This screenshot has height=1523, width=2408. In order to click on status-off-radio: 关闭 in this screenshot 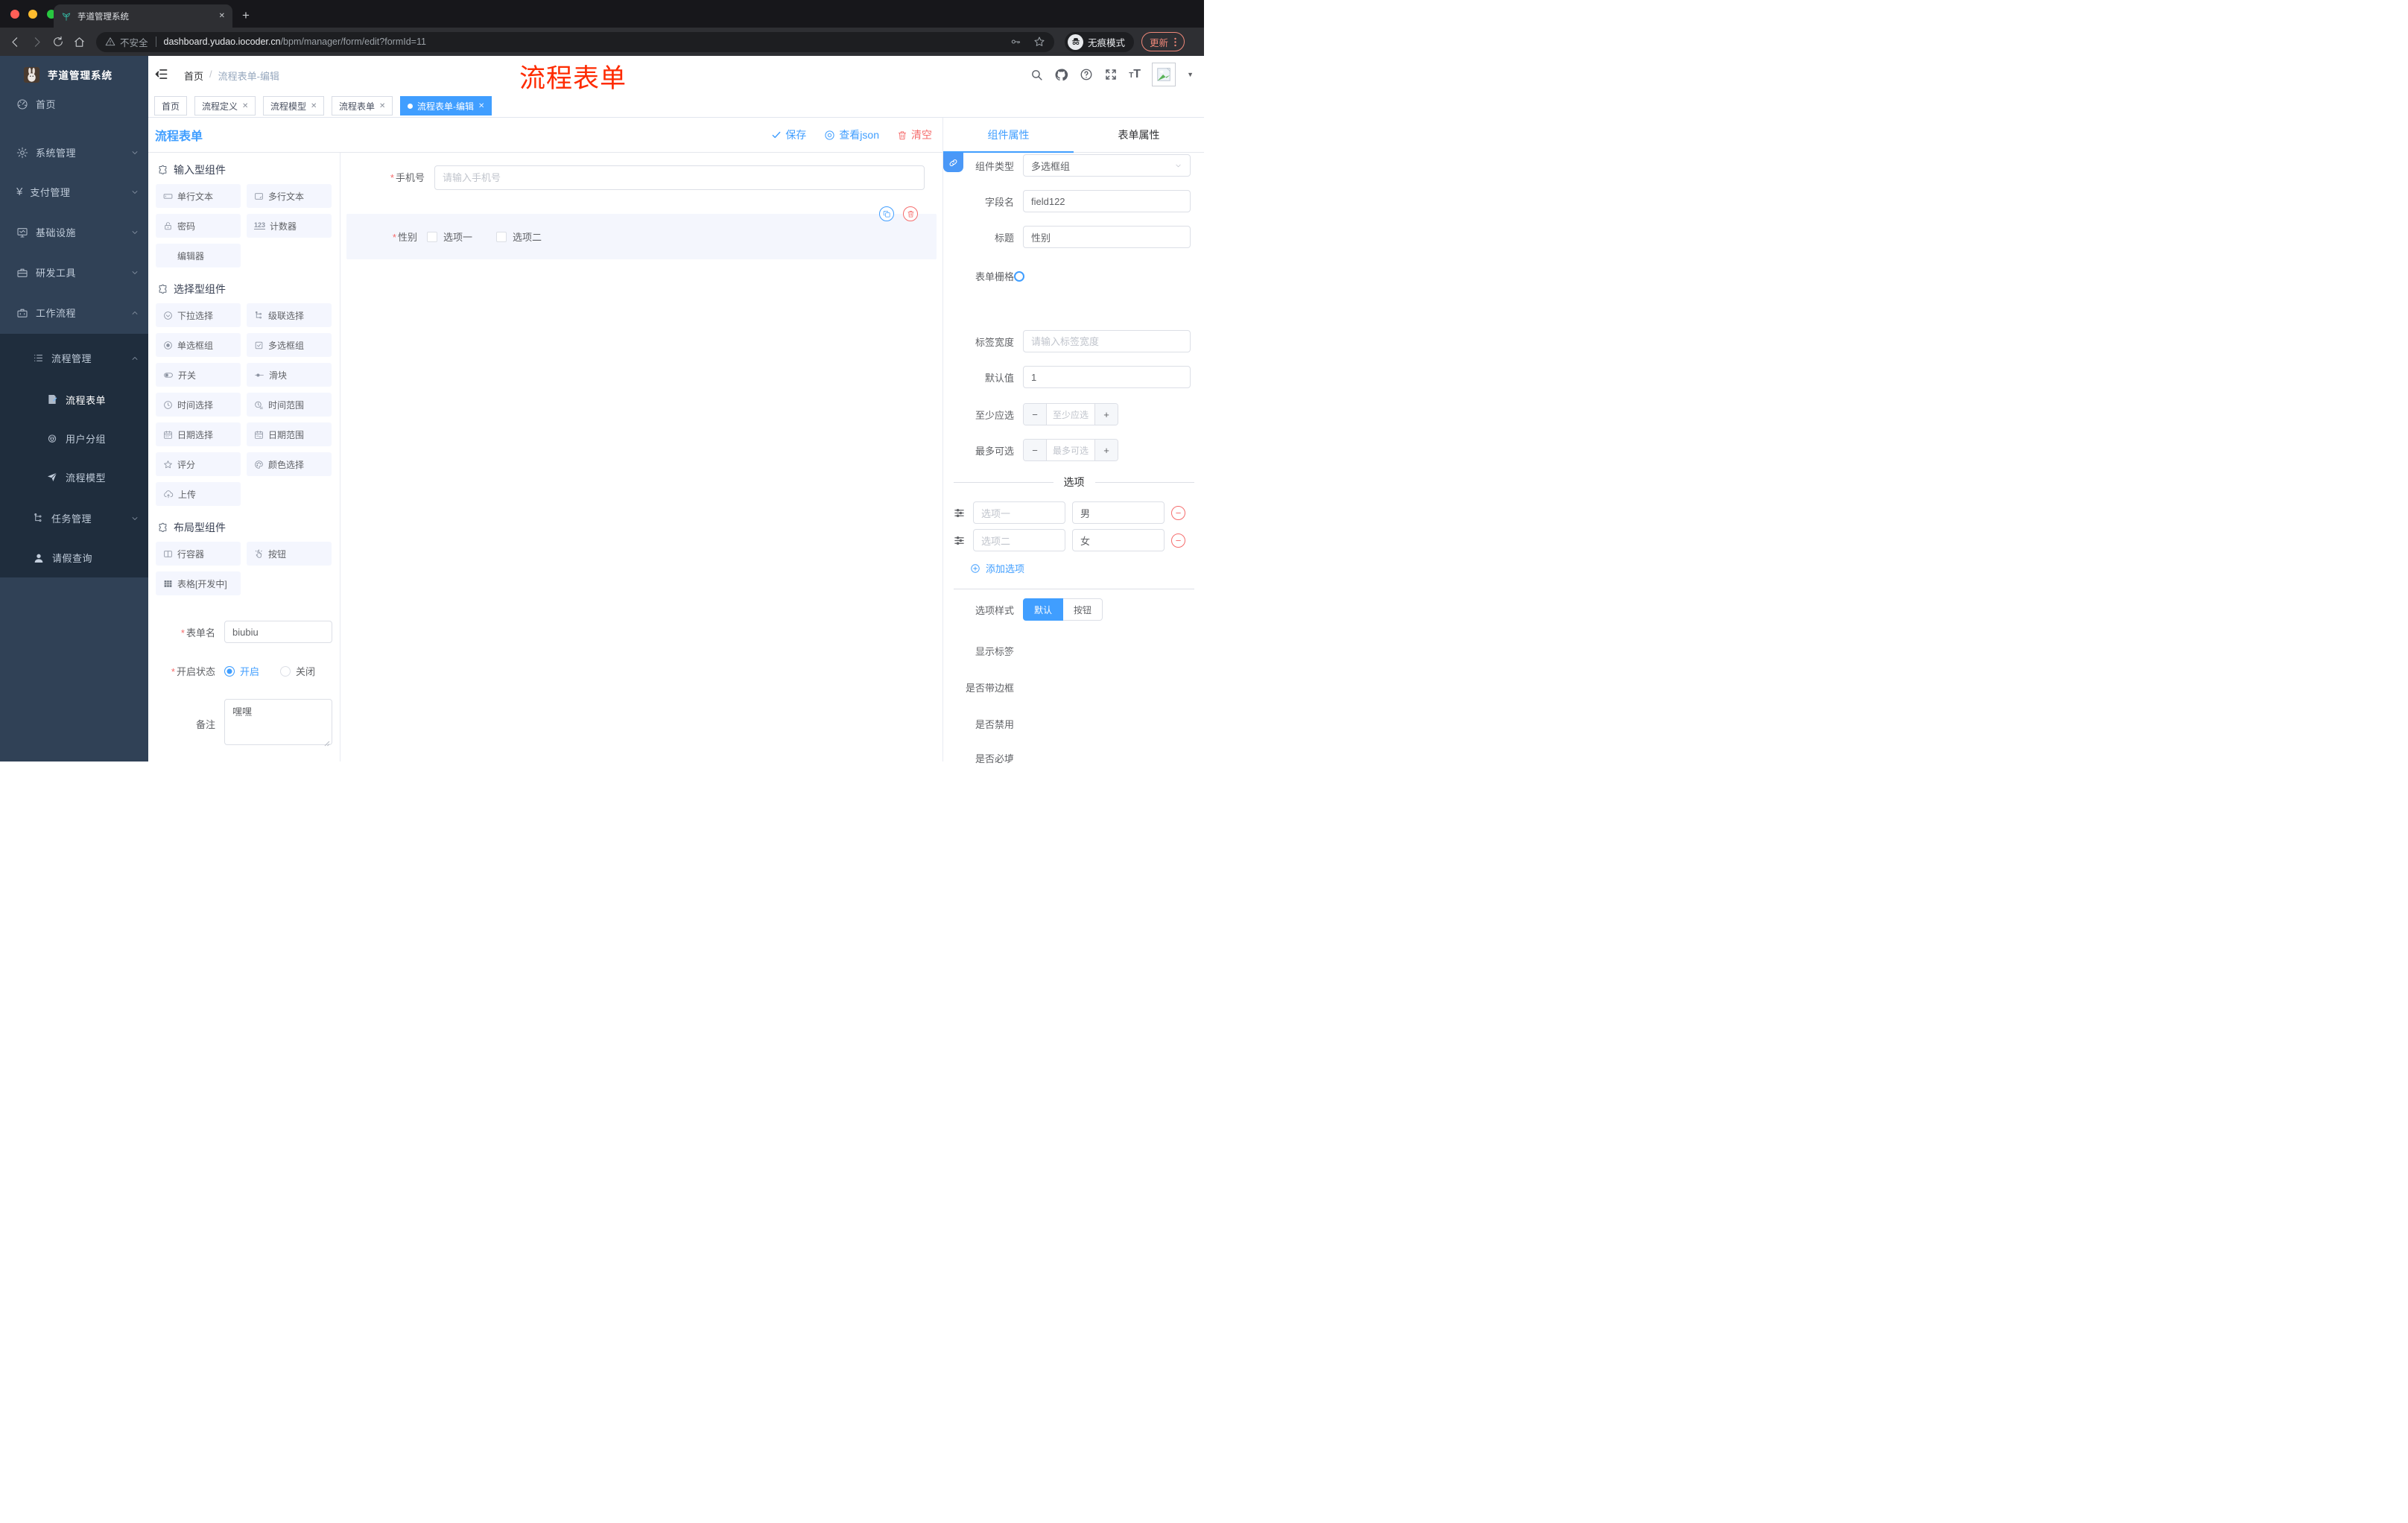, I will do `click(297, 671)`.